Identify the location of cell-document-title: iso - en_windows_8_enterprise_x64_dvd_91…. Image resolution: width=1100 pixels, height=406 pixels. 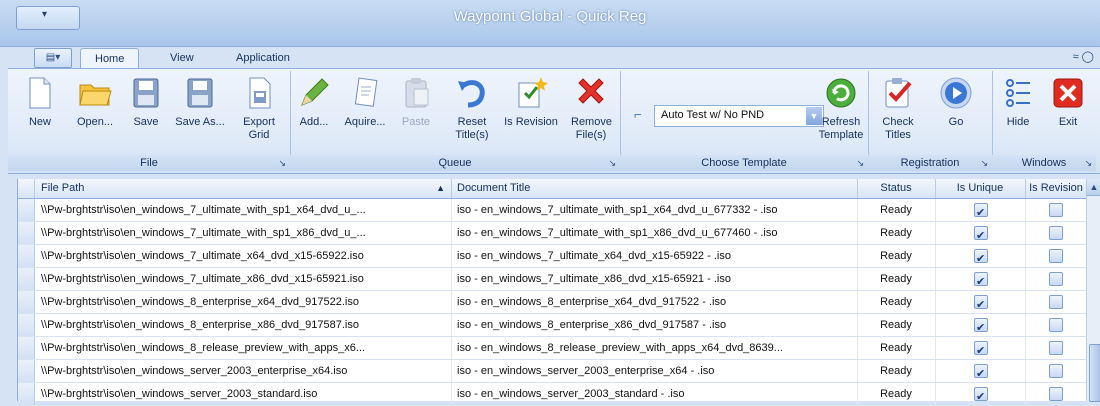
(654, 302).